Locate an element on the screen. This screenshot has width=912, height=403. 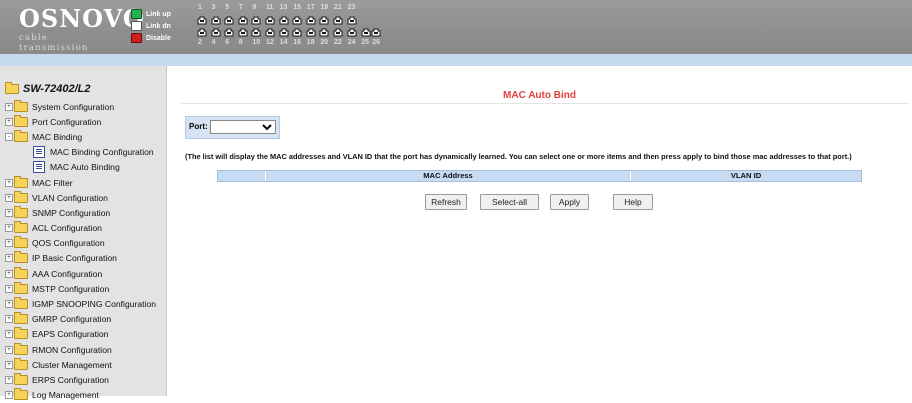
sidebar-item-rmon-configuration: + RMON Configuration is located at coordinates (80, 349).